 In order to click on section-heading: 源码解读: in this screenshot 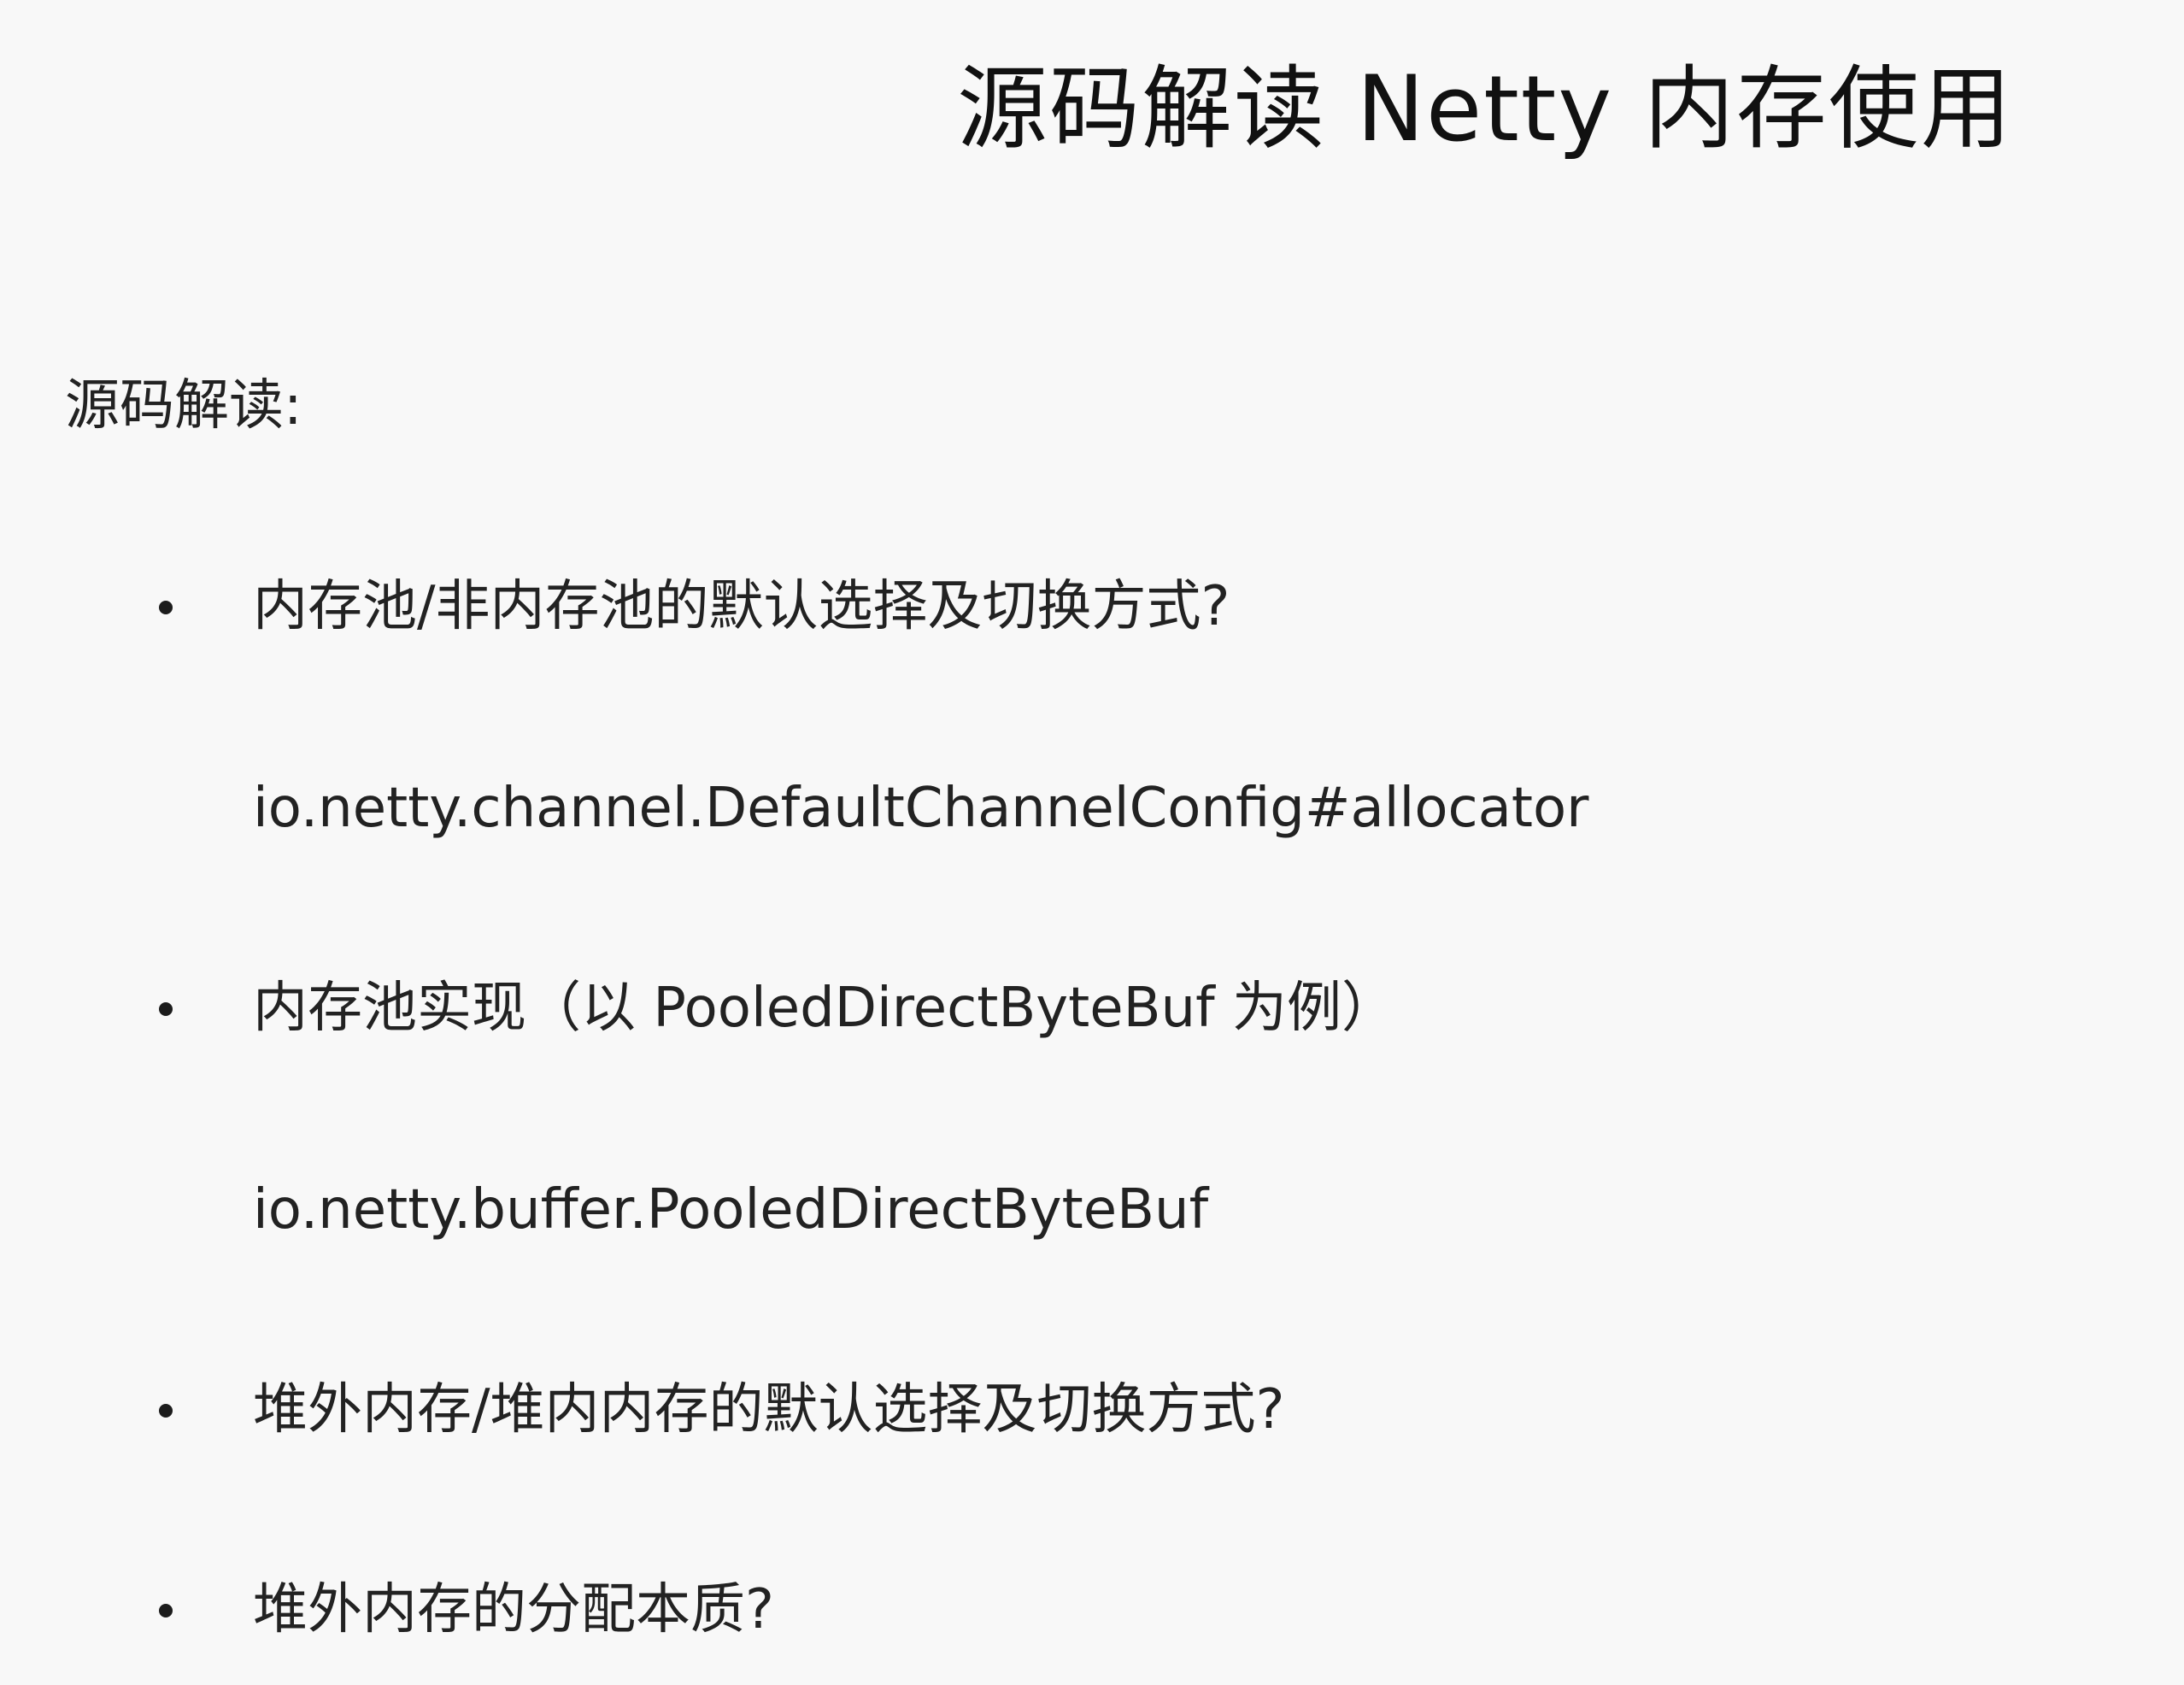, I will do `click(183, 406)`.